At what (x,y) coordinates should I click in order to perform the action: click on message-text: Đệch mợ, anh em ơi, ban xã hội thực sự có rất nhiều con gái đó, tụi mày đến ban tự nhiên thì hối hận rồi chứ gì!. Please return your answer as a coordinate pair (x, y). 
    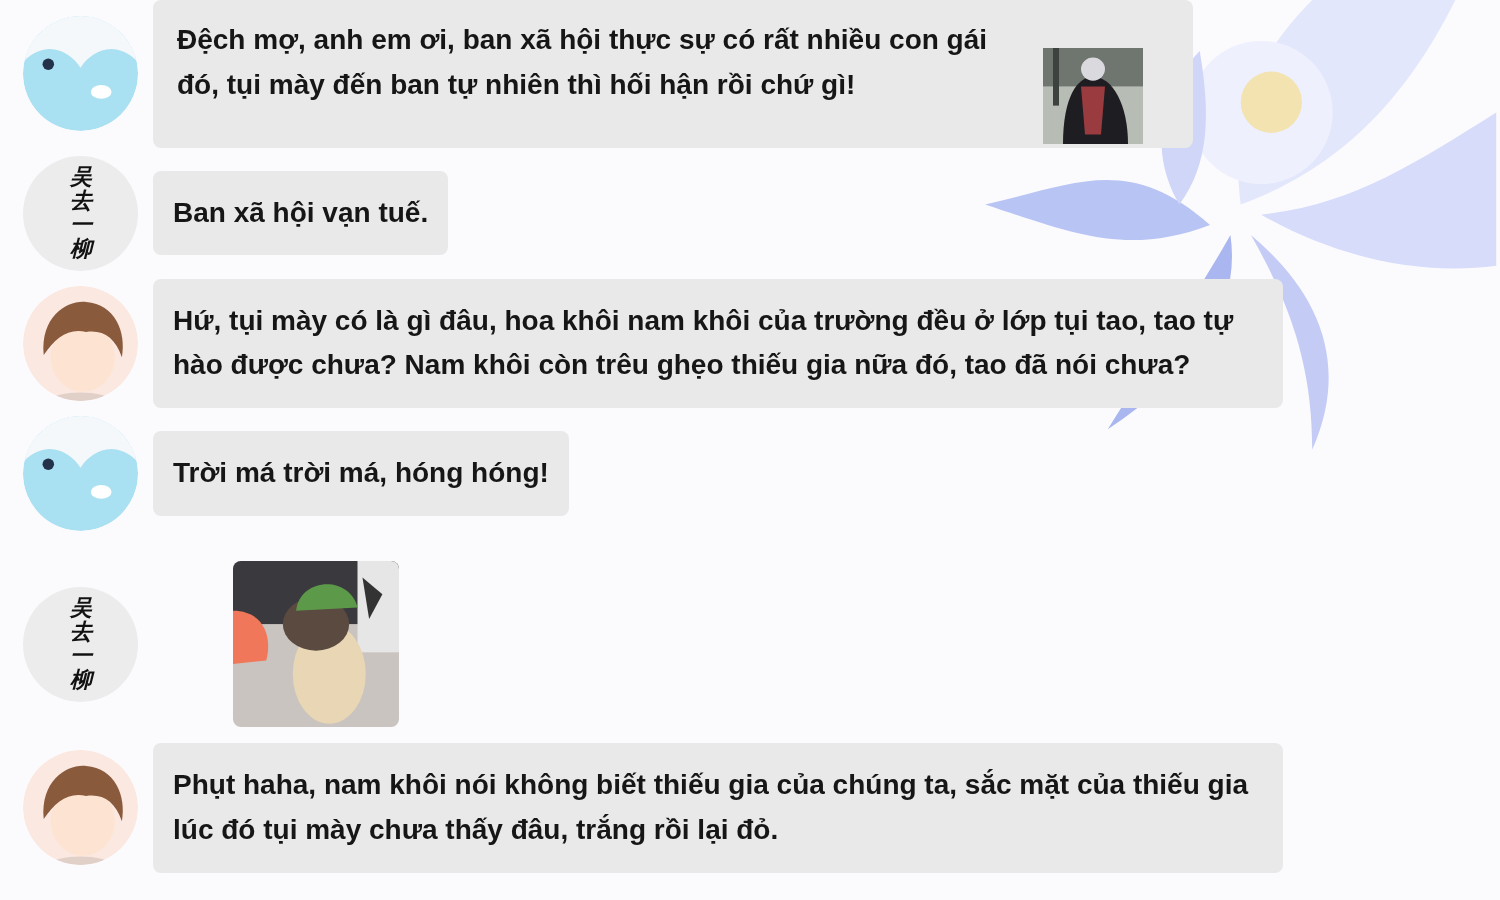
    Looking at the image, I should click on (583, 62).